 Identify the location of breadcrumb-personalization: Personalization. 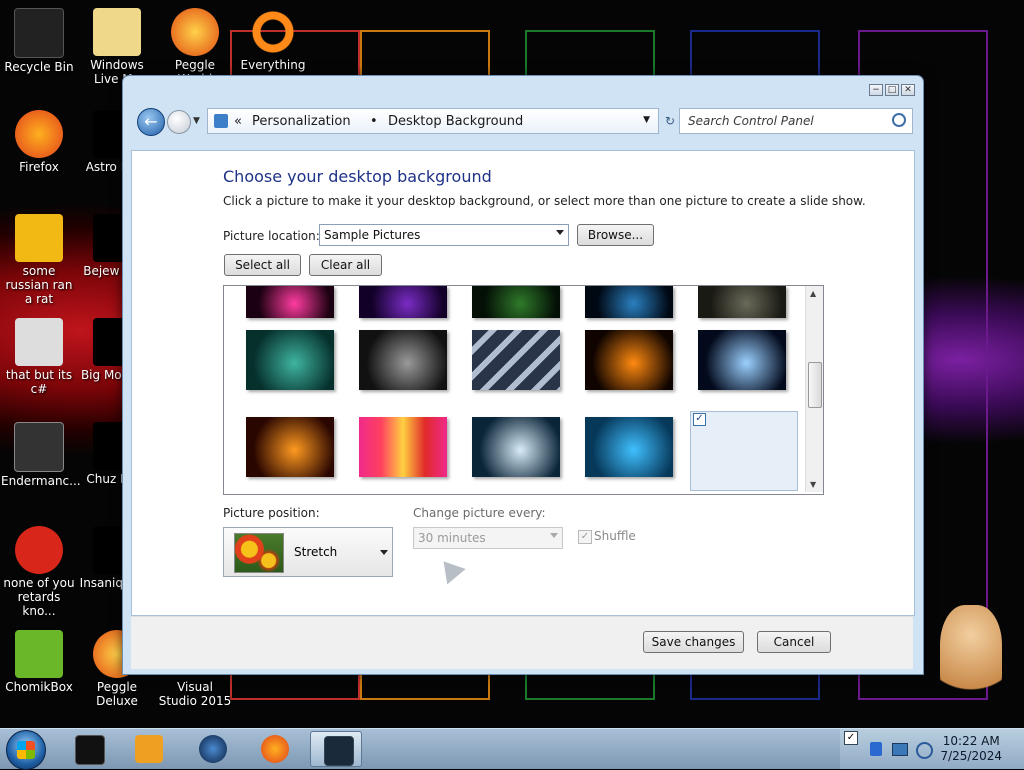
(301, 121).